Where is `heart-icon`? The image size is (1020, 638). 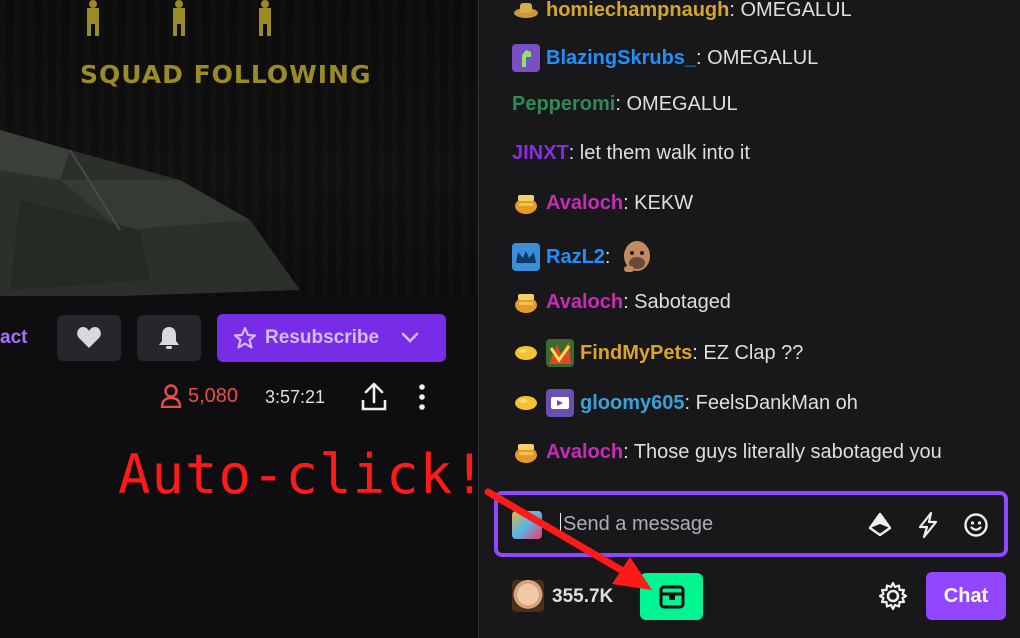 heart-icon is located at coordinates (89, 337).